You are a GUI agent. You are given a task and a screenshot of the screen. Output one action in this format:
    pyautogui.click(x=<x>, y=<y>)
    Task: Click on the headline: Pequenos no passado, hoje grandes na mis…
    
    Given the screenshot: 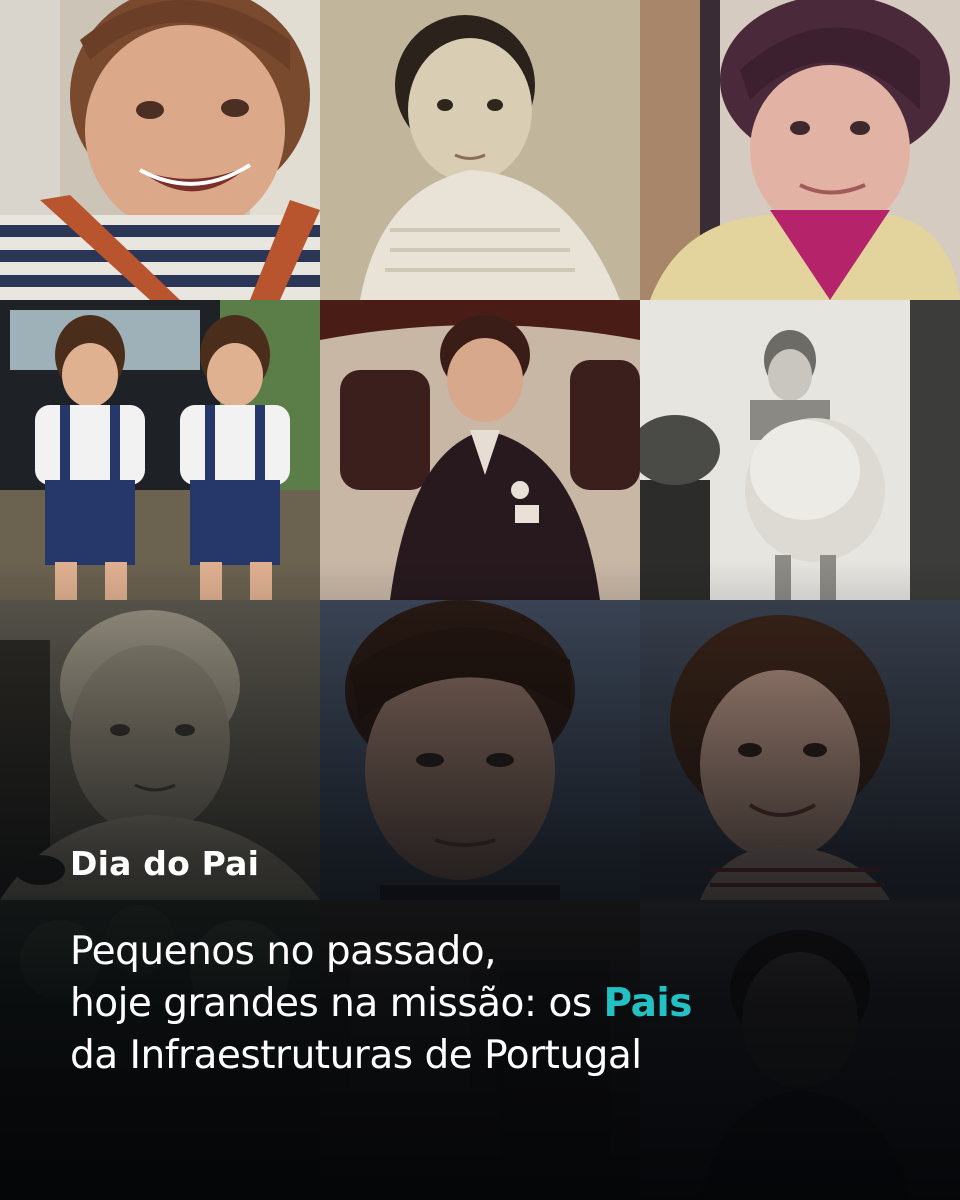 What is the action you would take?
    pyautogui.click(x=500, y=1004)
    